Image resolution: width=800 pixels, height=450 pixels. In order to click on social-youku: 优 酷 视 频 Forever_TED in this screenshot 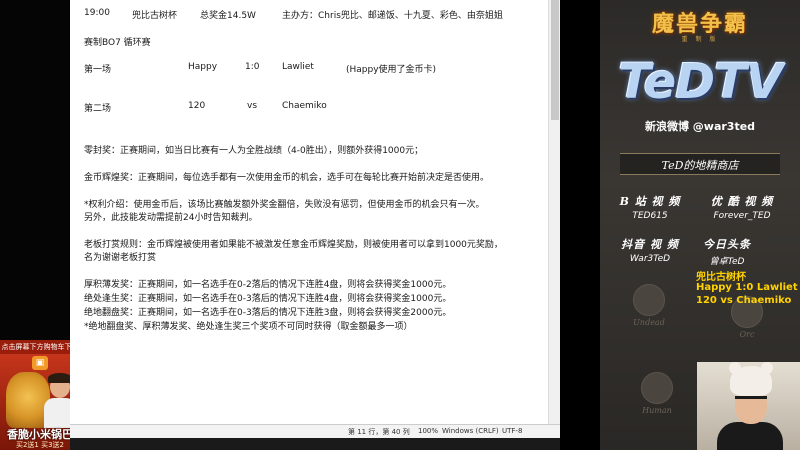, I will do `click(742, 207)`.